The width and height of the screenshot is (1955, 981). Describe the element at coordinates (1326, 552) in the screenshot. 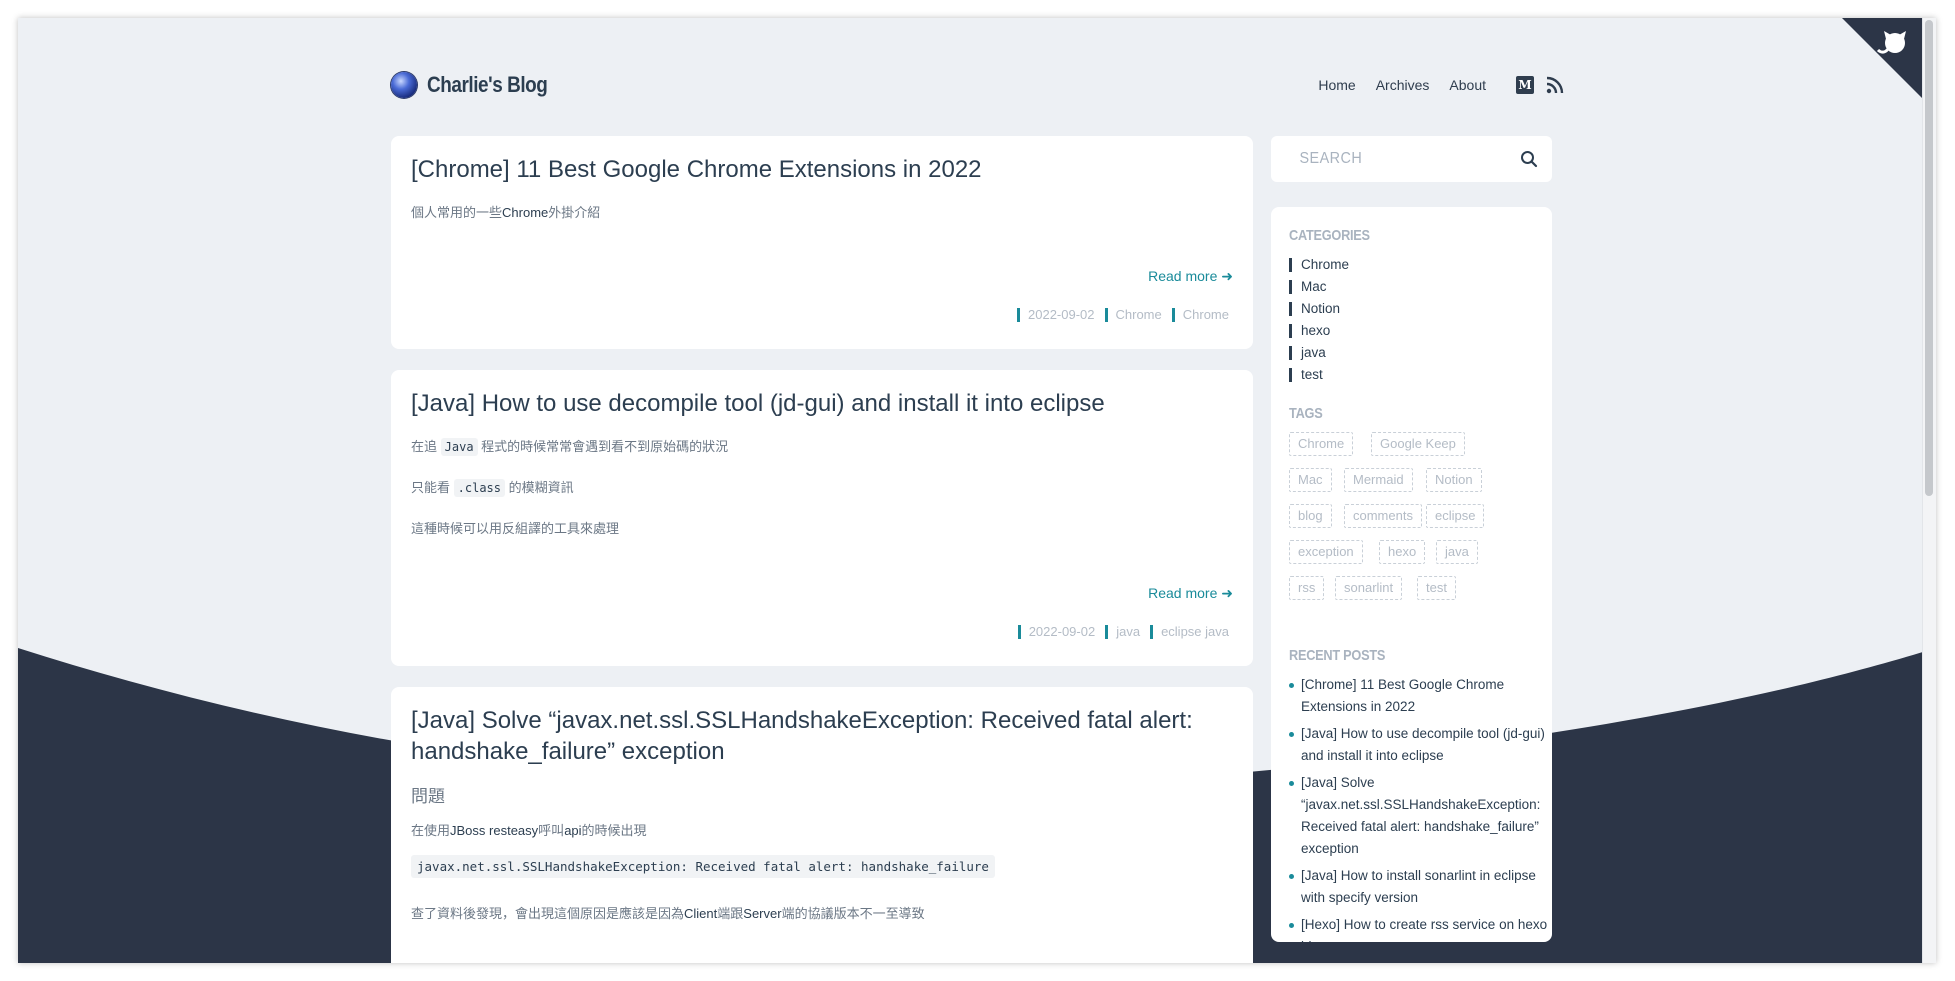

I see `tag-chip: exception` at that location.